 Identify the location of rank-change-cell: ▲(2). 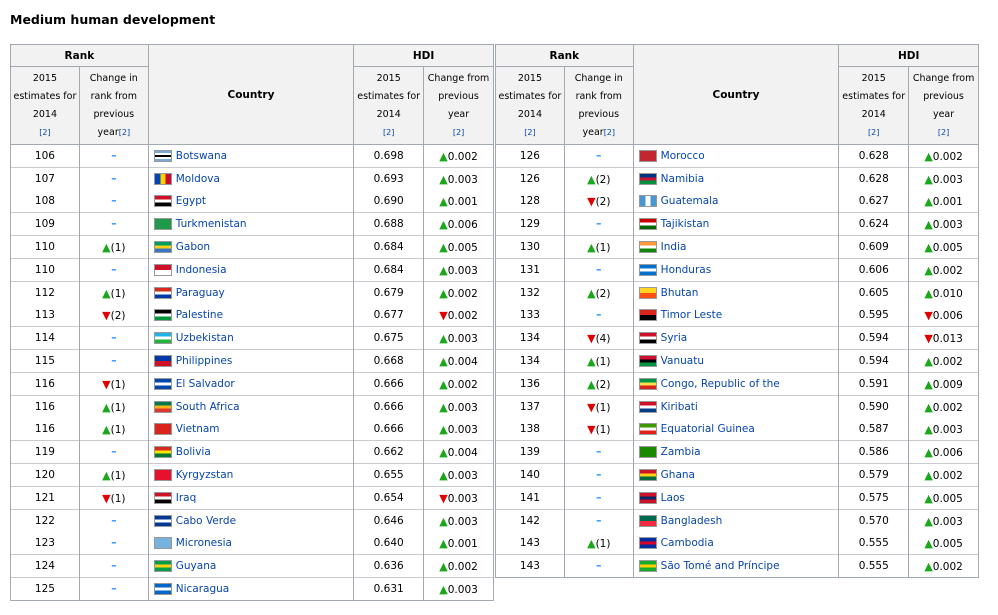
(598, 178).